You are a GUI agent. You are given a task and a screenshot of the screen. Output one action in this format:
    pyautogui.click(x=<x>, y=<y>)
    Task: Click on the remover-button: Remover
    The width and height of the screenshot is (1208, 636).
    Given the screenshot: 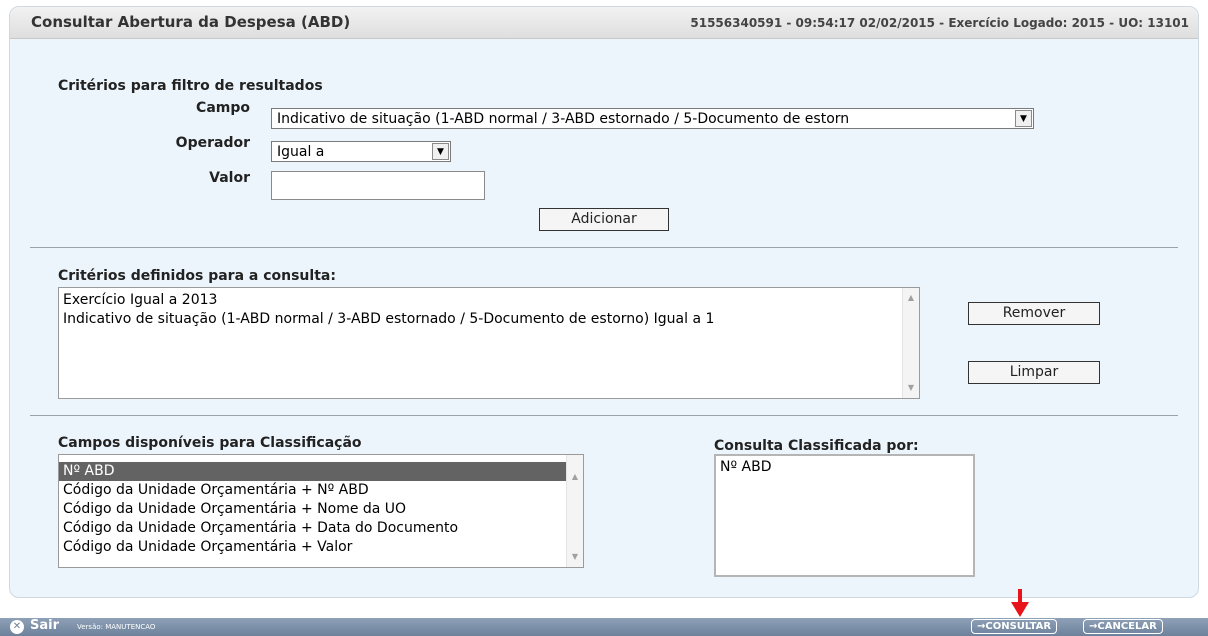 What is the action you would take?
    pyautogui.click(x=1034, y=313)
    